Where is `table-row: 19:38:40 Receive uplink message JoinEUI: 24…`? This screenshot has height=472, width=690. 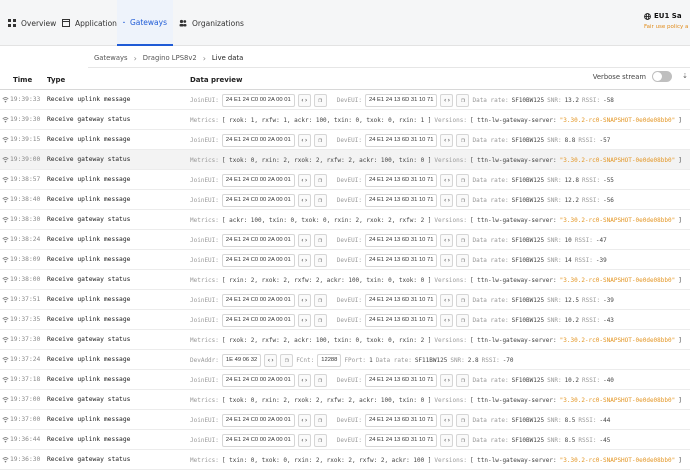 table-row: 19:38:40 Receive uplink message JoinEUI: 24… is located at coordinates (345, 200).